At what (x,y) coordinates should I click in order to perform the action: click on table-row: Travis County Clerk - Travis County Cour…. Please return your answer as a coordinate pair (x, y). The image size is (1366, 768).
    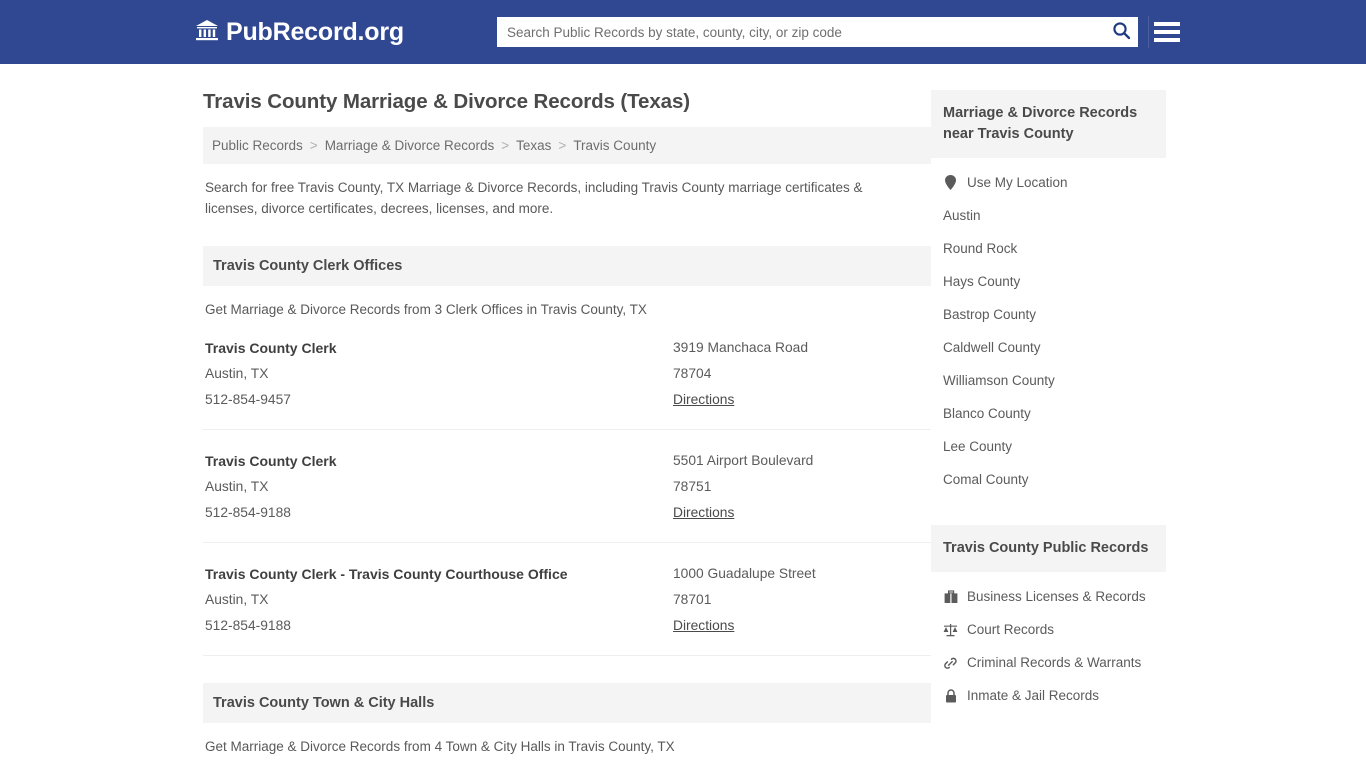
    Looking at the image, I should click on (567, 599).